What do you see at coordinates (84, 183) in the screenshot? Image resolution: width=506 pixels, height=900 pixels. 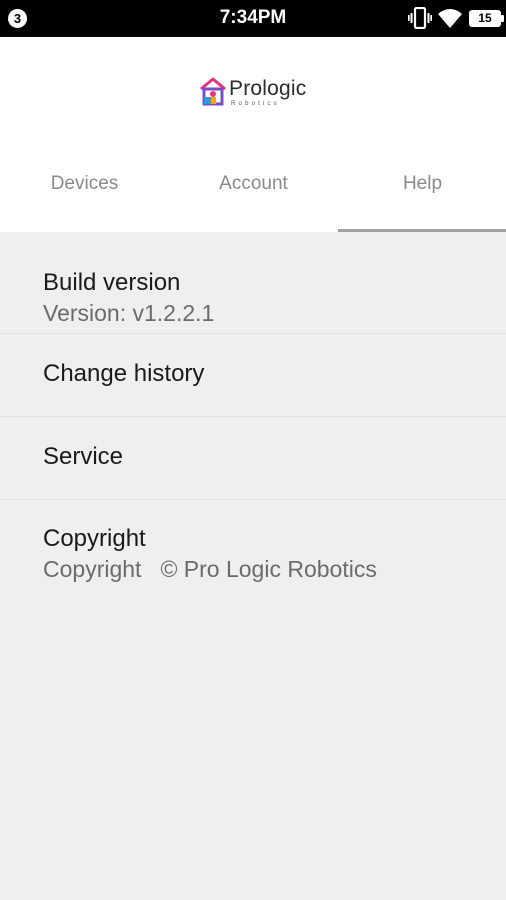 I see `tab-devices-label: Devices` at bounding box center [84, 183].